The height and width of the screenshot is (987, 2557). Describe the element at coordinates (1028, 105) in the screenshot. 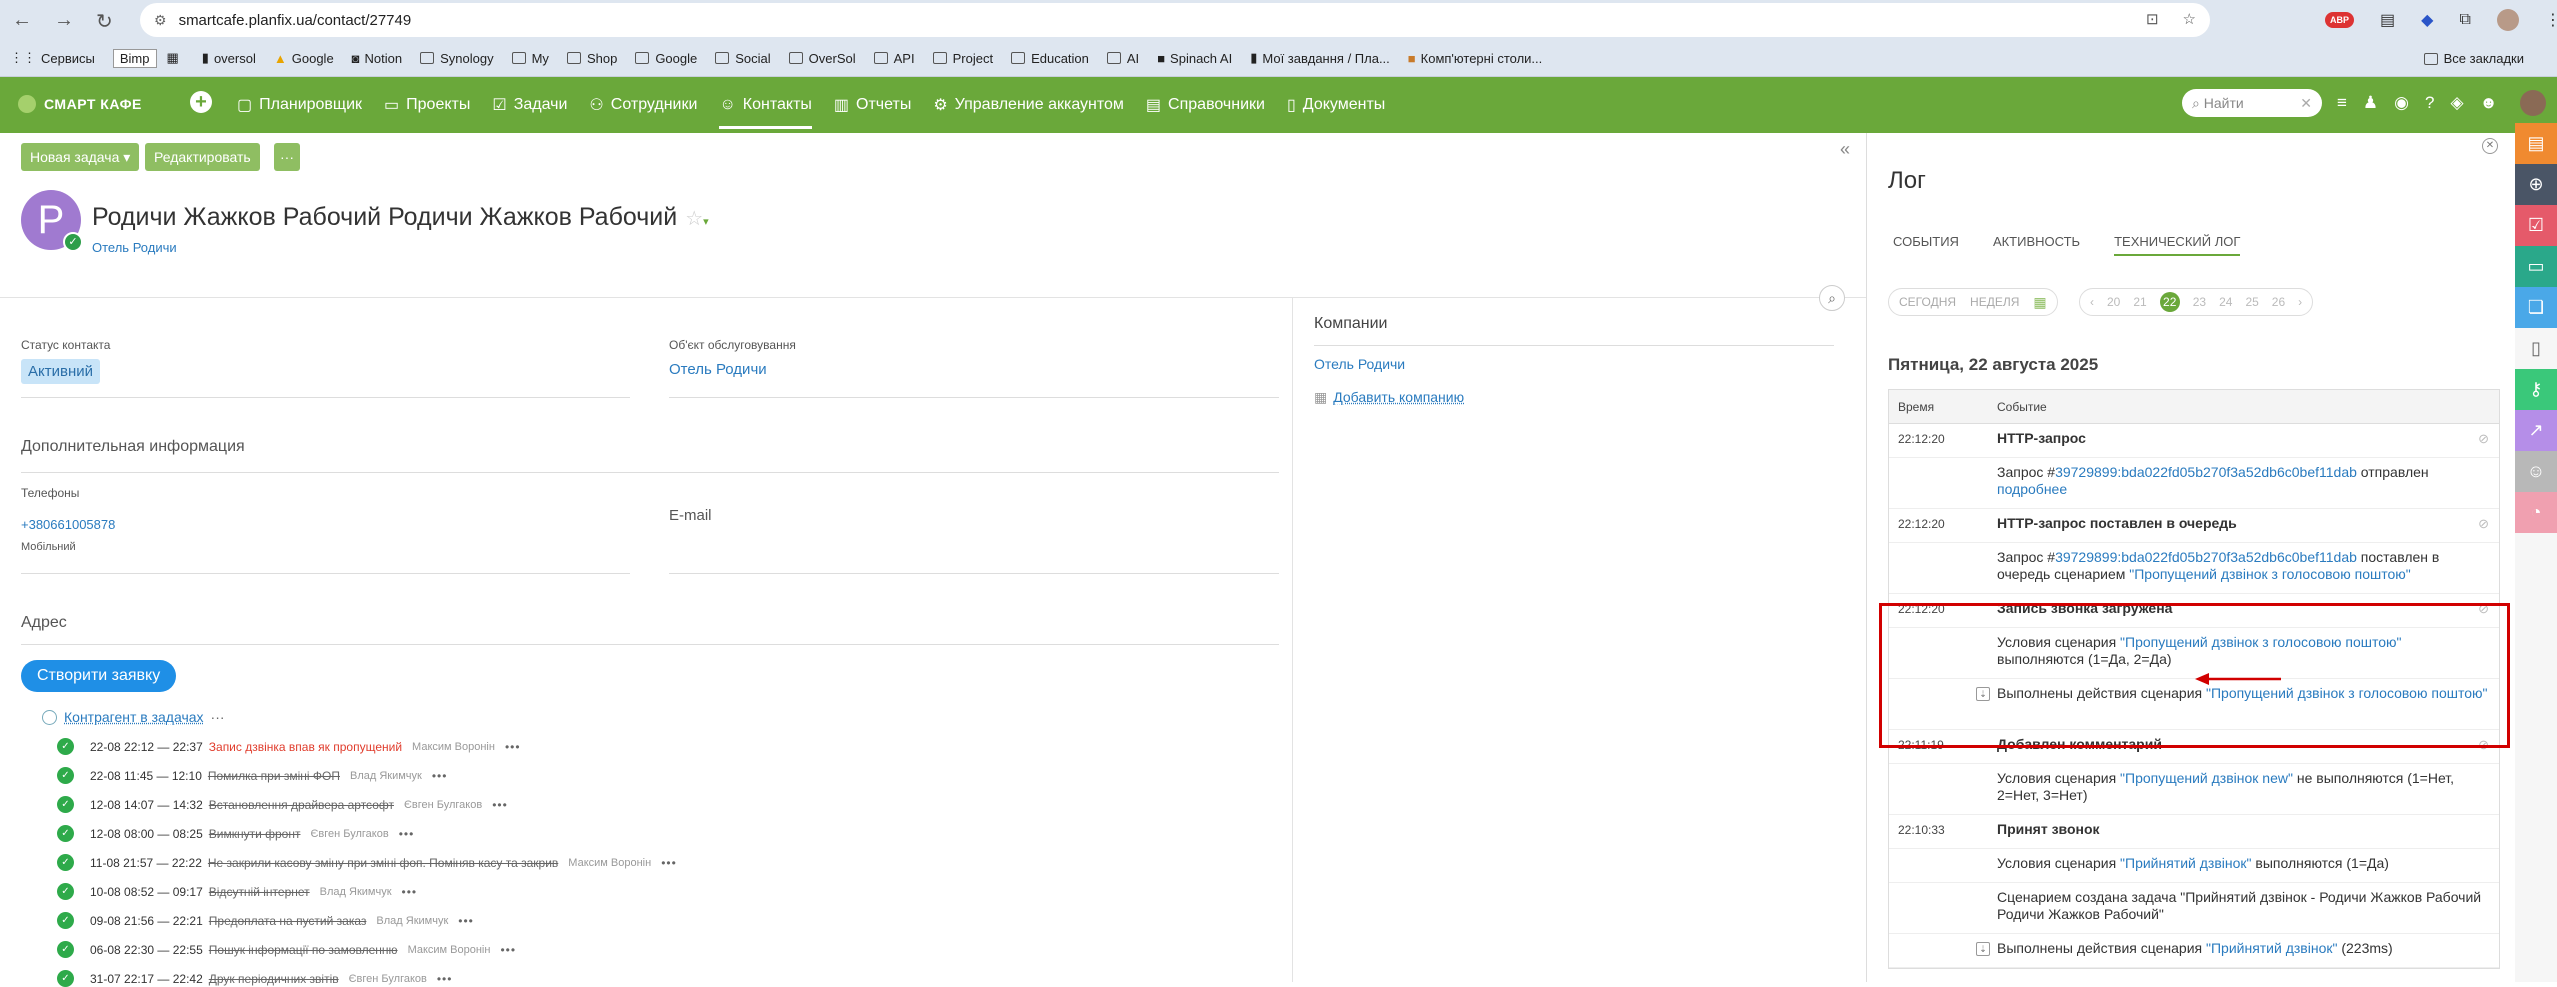

I see `nav-account: ⚙ Управление аккаунтом` at that location.